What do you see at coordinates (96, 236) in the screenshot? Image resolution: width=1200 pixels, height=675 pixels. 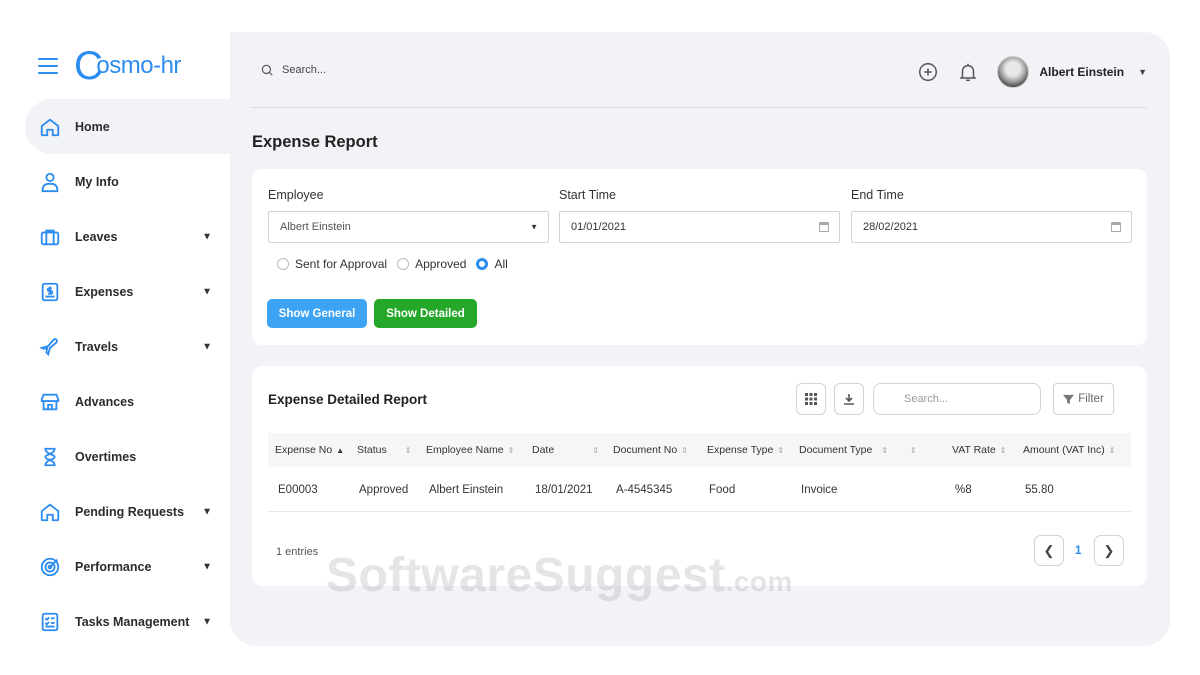 I see `sidebar-item-label: Leaves` at bounding box center [96, 236].